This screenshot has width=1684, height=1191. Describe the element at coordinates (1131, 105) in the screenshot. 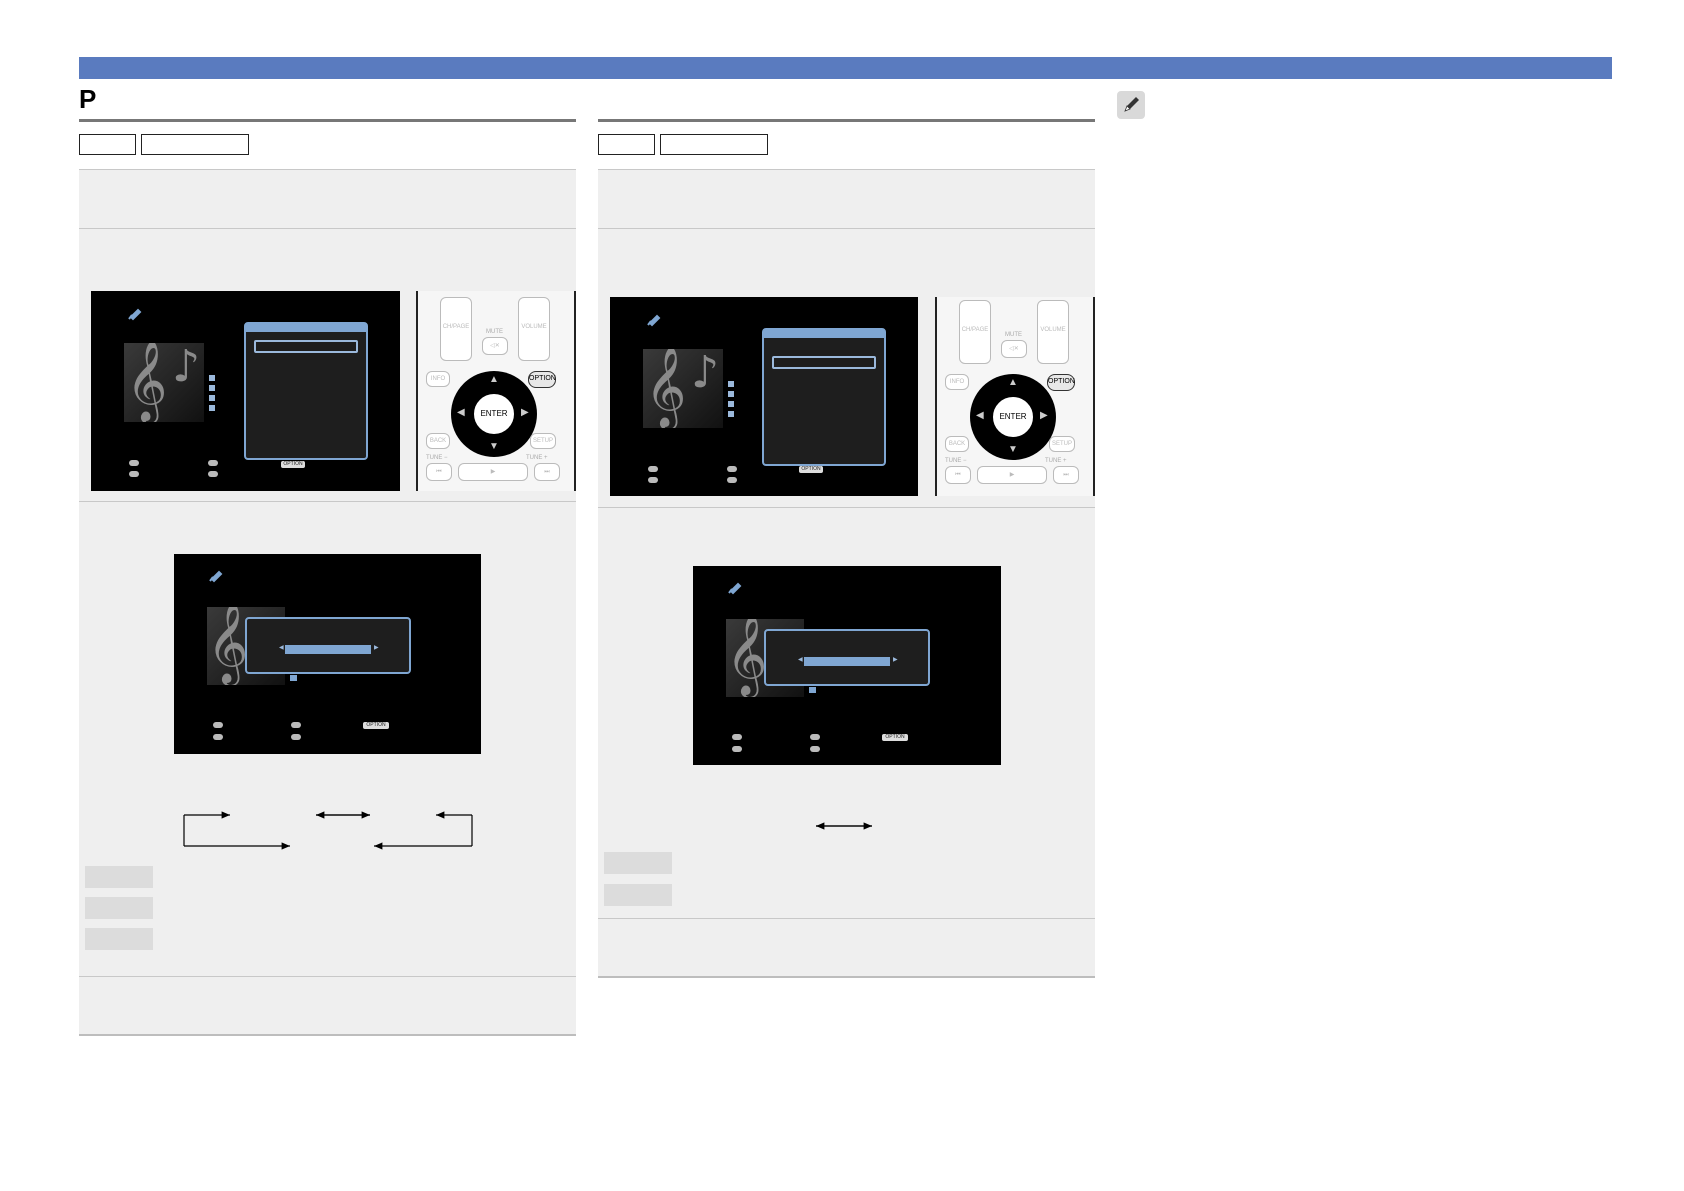

I see `pencil-icon` at that location.